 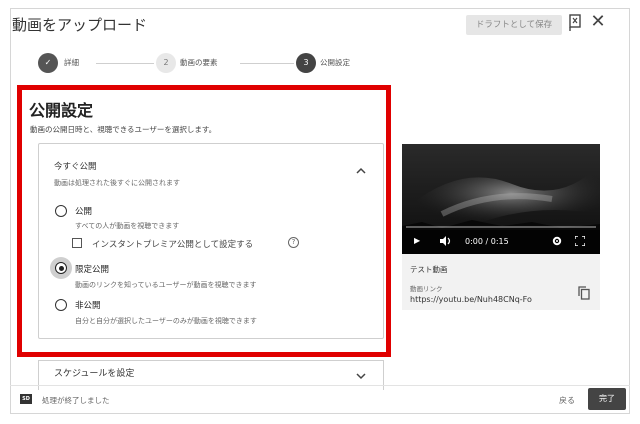 I want to click on premiere-checkbox, so click(x=77, y=243).